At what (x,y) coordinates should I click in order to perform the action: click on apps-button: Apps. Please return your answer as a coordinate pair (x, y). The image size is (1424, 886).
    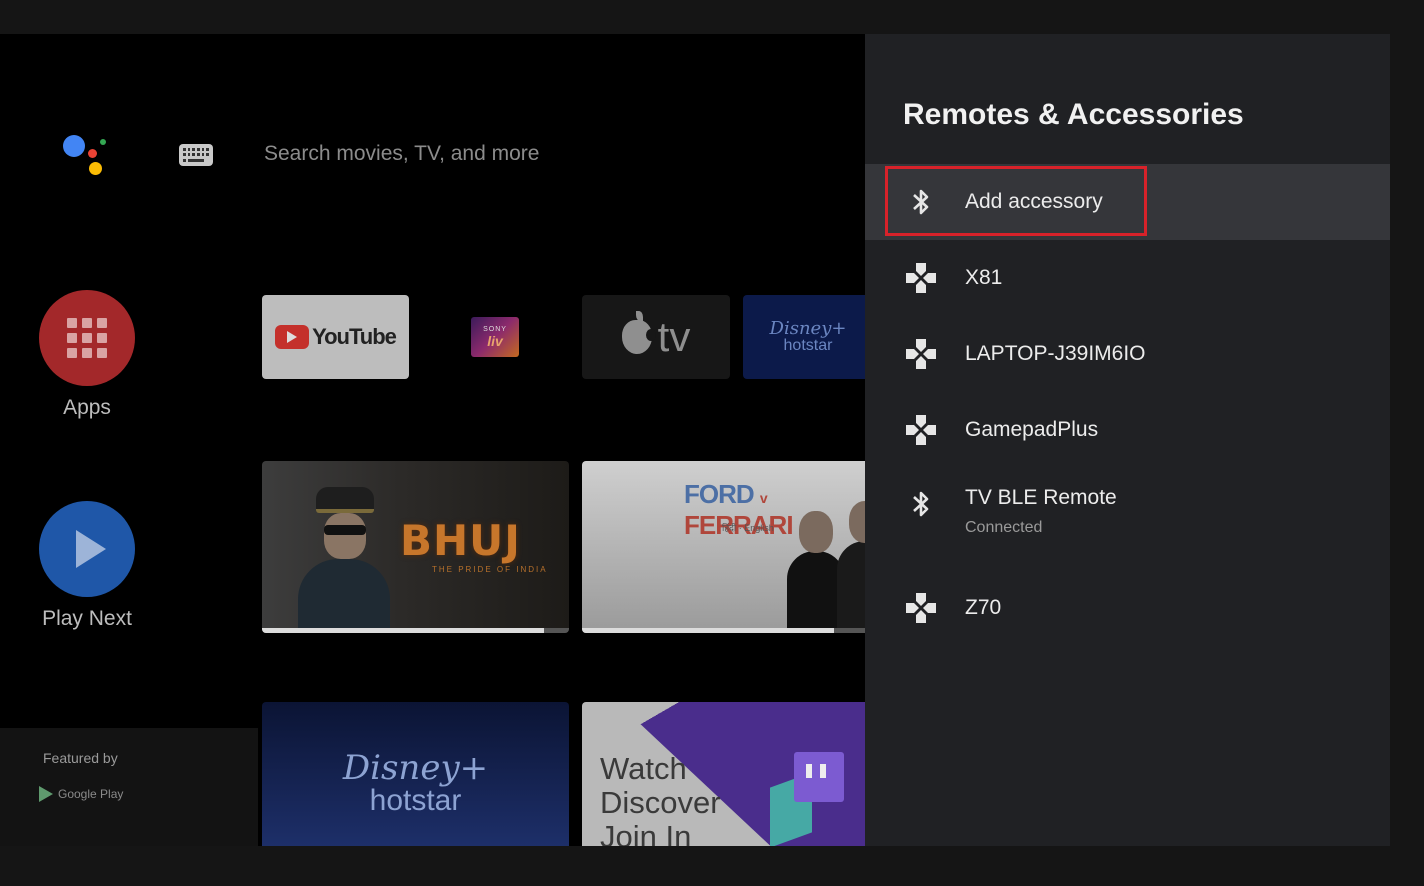
    Looking at the image, I should click on (87, 355).